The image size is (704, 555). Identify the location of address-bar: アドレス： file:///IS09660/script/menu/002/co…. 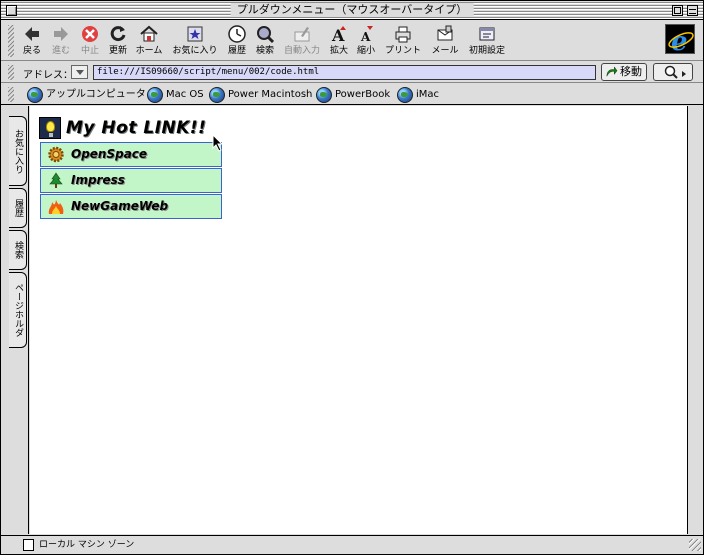
(352, 72).